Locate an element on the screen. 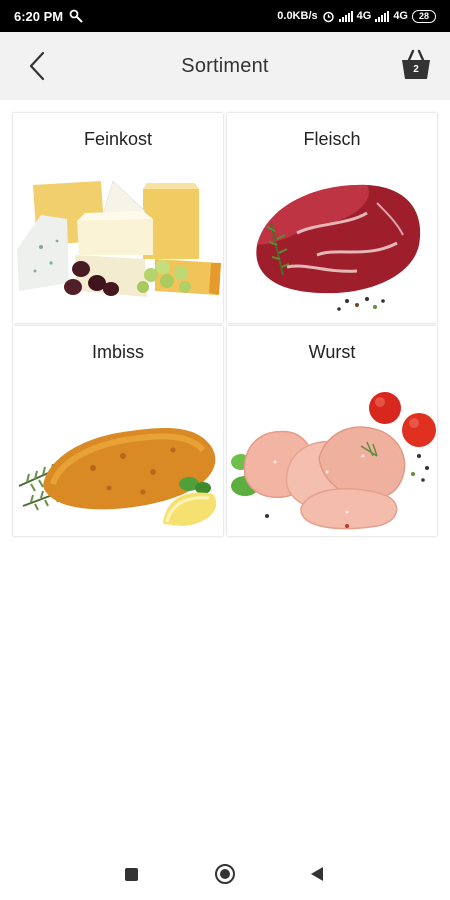 The image size is (450, 900). basket-button: 2 is located at coordinates (416, 65).